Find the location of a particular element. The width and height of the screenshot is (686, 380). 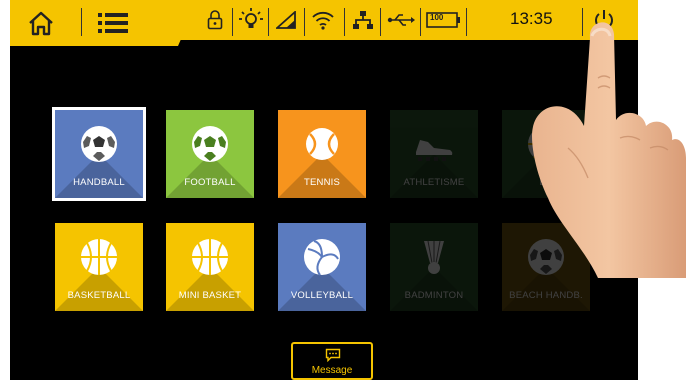

lock-icon is located at coordinates (215, 20).